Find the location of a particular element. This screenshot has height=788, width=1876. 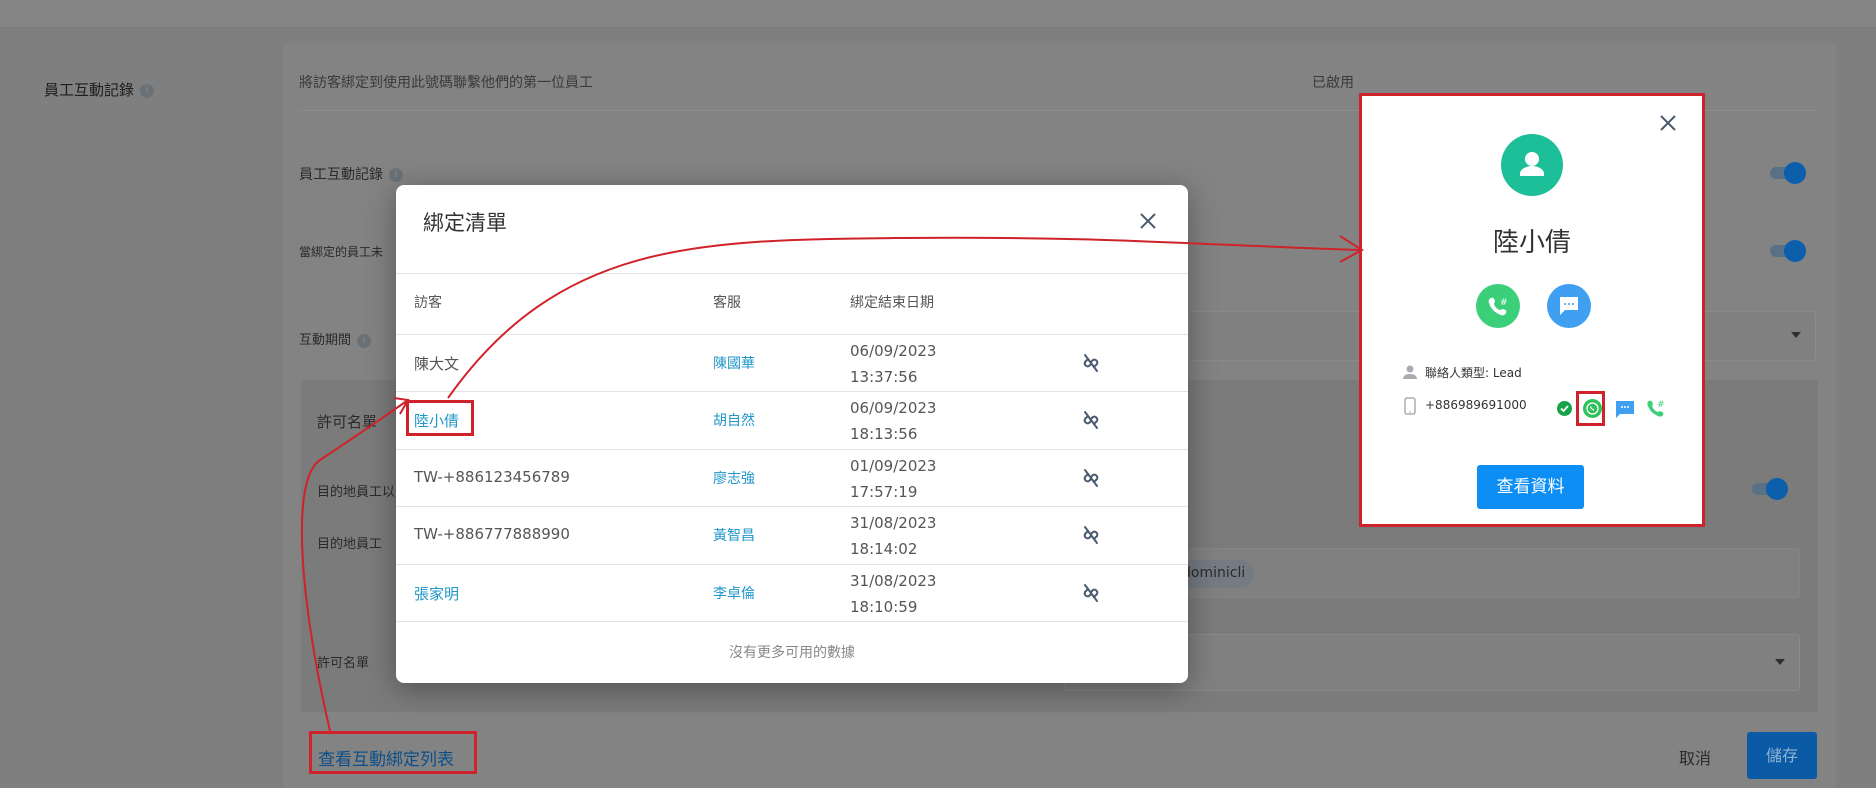

visitor-cell: TW-+886777888990 is located at coordinates (492, 534).